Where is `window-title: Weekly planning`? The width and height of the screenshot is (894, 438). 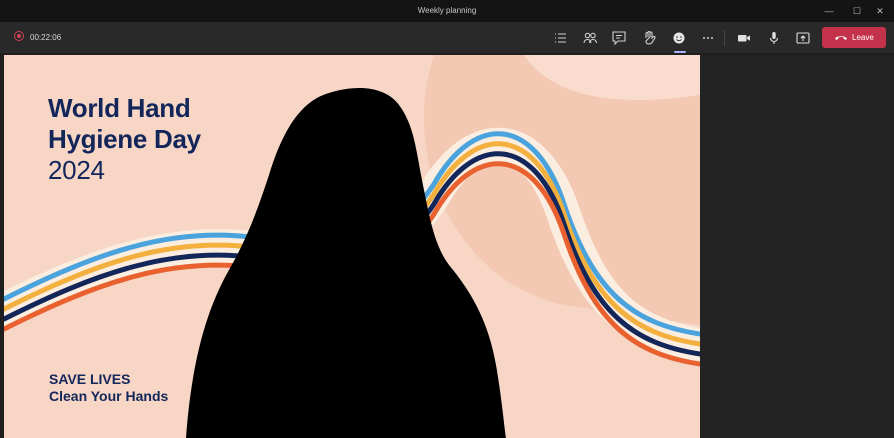 window-title: Weekly planning is located at coordinates (447, 10).